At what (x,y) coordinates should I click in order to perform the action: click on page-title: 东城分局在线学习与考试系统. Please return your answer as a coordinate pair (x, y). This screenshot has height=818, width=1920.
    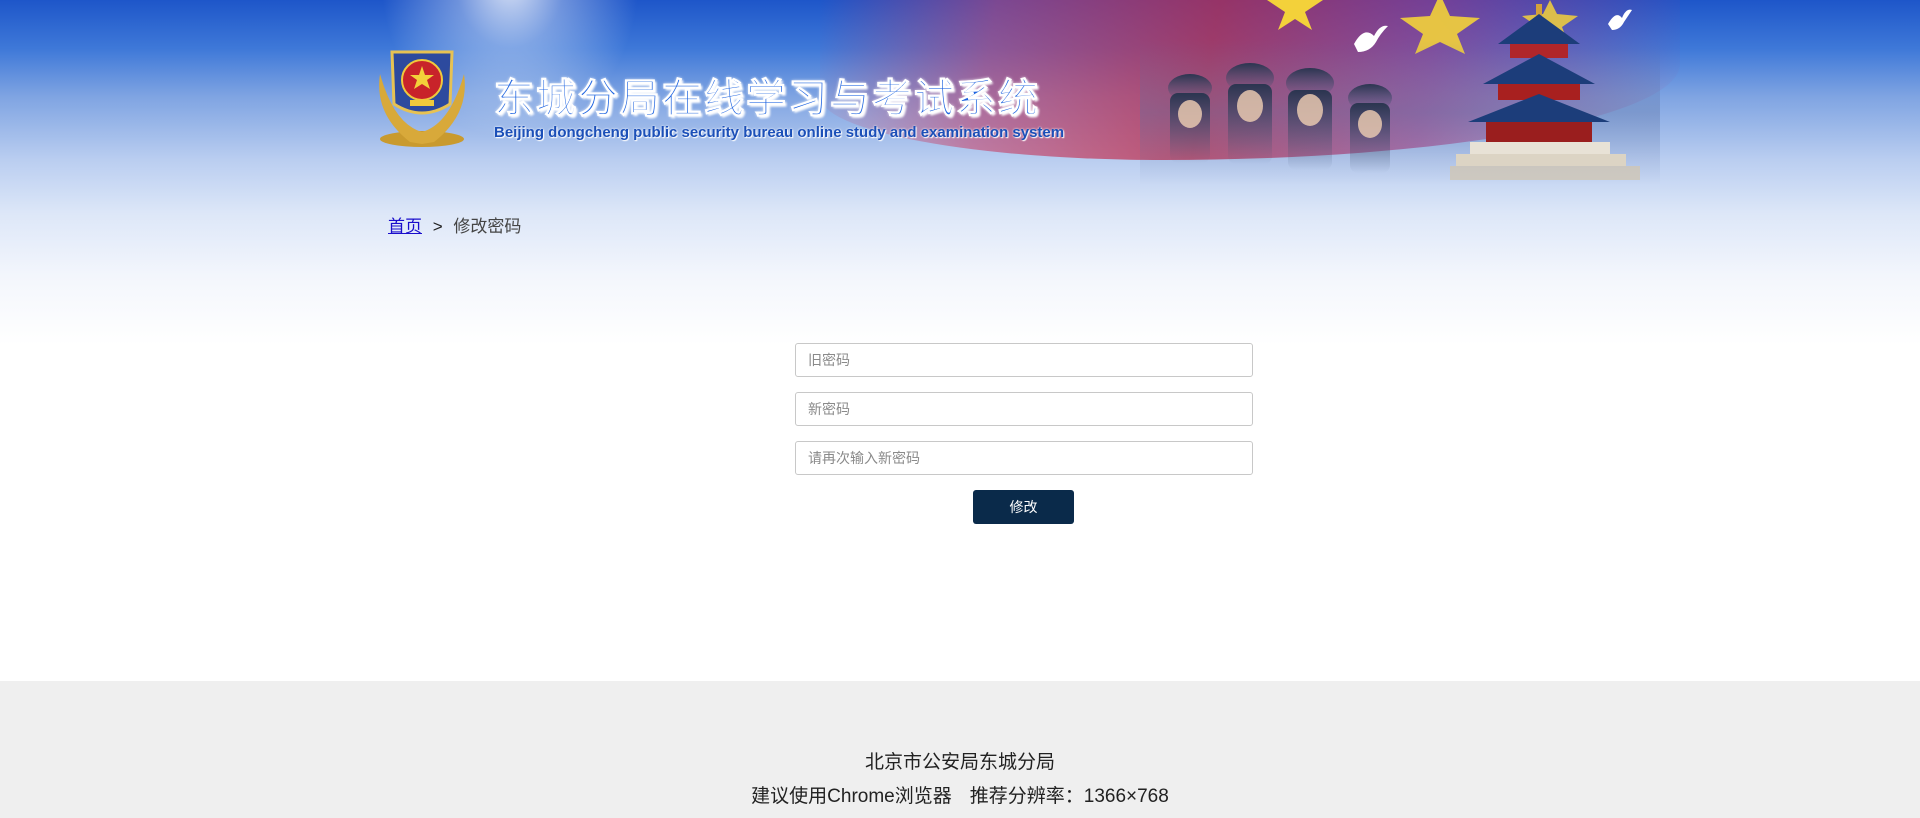
    Looking at the image, I should click on (767, 99).